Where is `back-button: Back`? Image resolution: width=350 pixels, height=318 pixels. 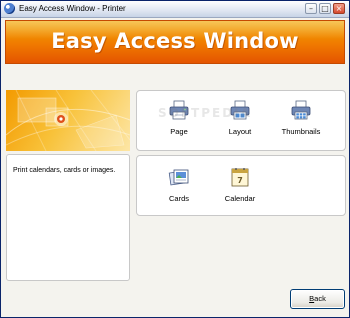
back-button: Back is located at coordinates (317, 299).